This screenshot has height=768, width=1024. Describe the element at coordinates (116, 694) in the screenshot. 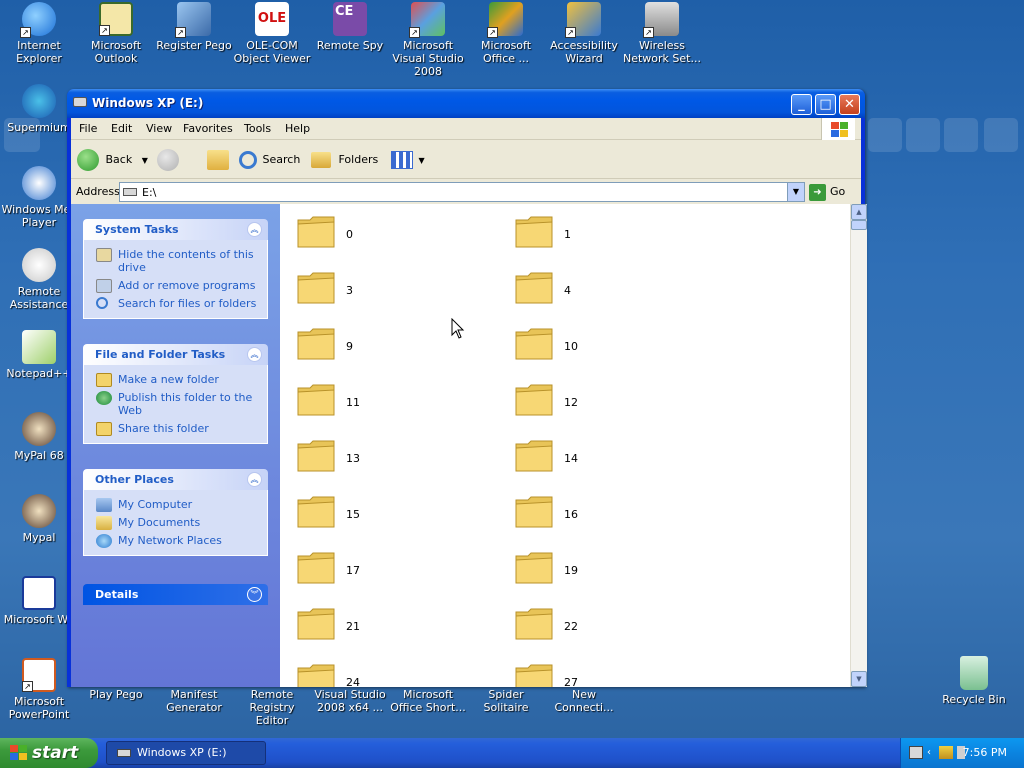

I see `desktop-icon-play-pego: Play Pego` at that location.